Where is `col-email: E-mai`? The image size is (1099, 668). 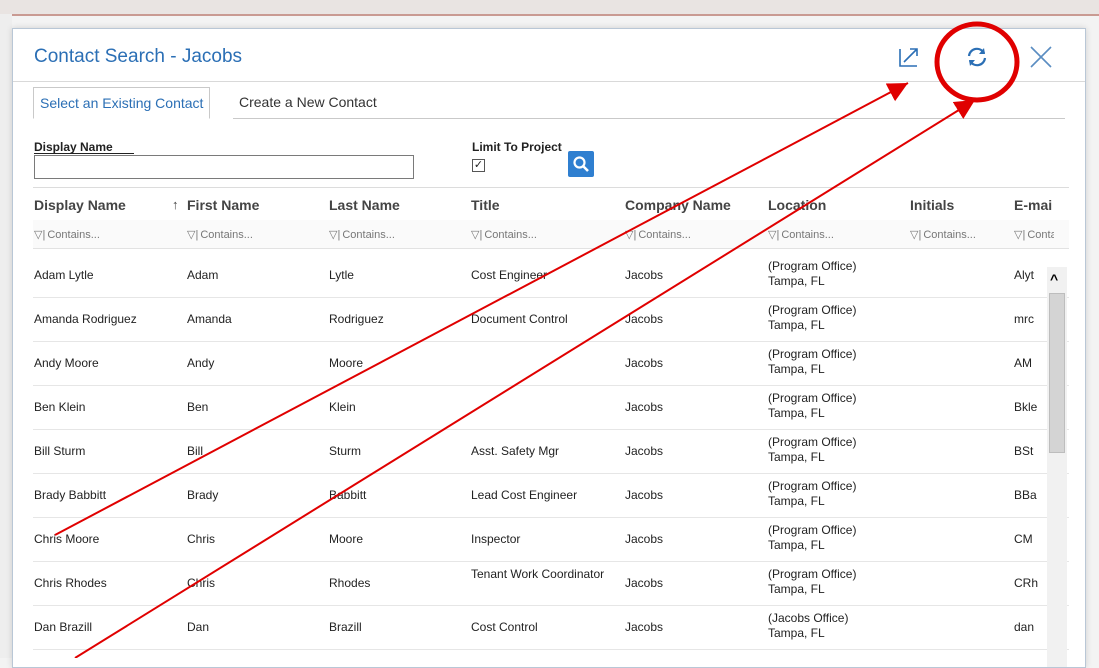
col-email: E-mai is located at coordinates (1033, 205).